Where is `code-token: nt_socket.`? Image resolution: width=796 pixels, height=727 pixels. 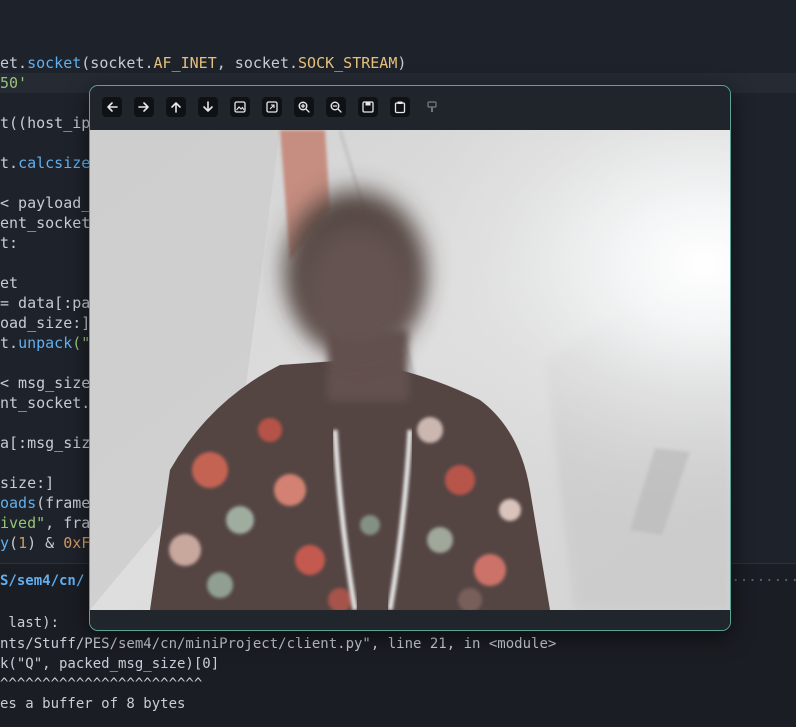
code-token: nt_socket. is located at coordinates (45, 403).